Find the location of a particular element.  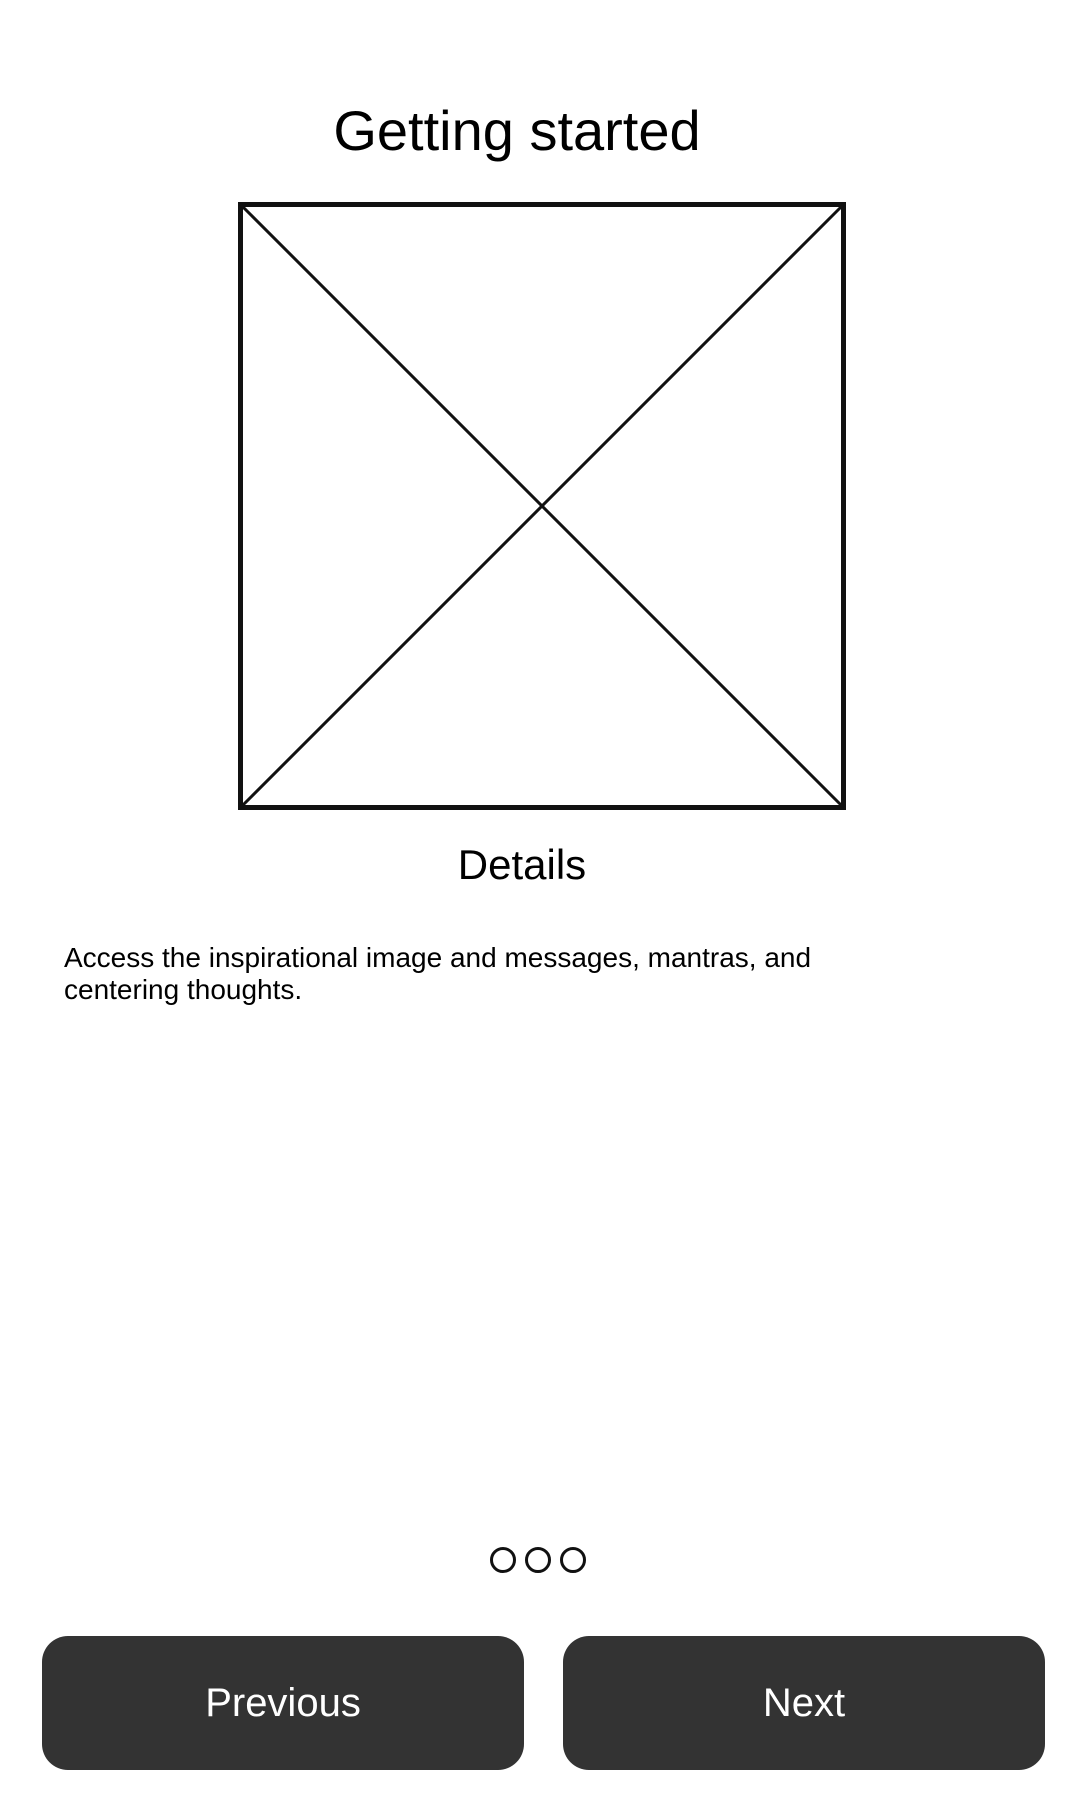

page-indicator is located at coordinates (538, 1560).